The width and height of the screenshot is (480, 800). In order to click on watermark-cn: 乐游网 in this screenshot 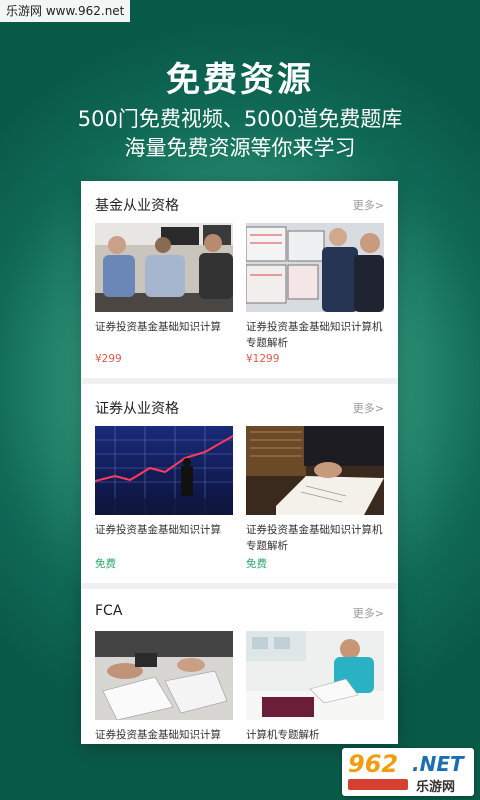, I will do `click(436, 787)`.